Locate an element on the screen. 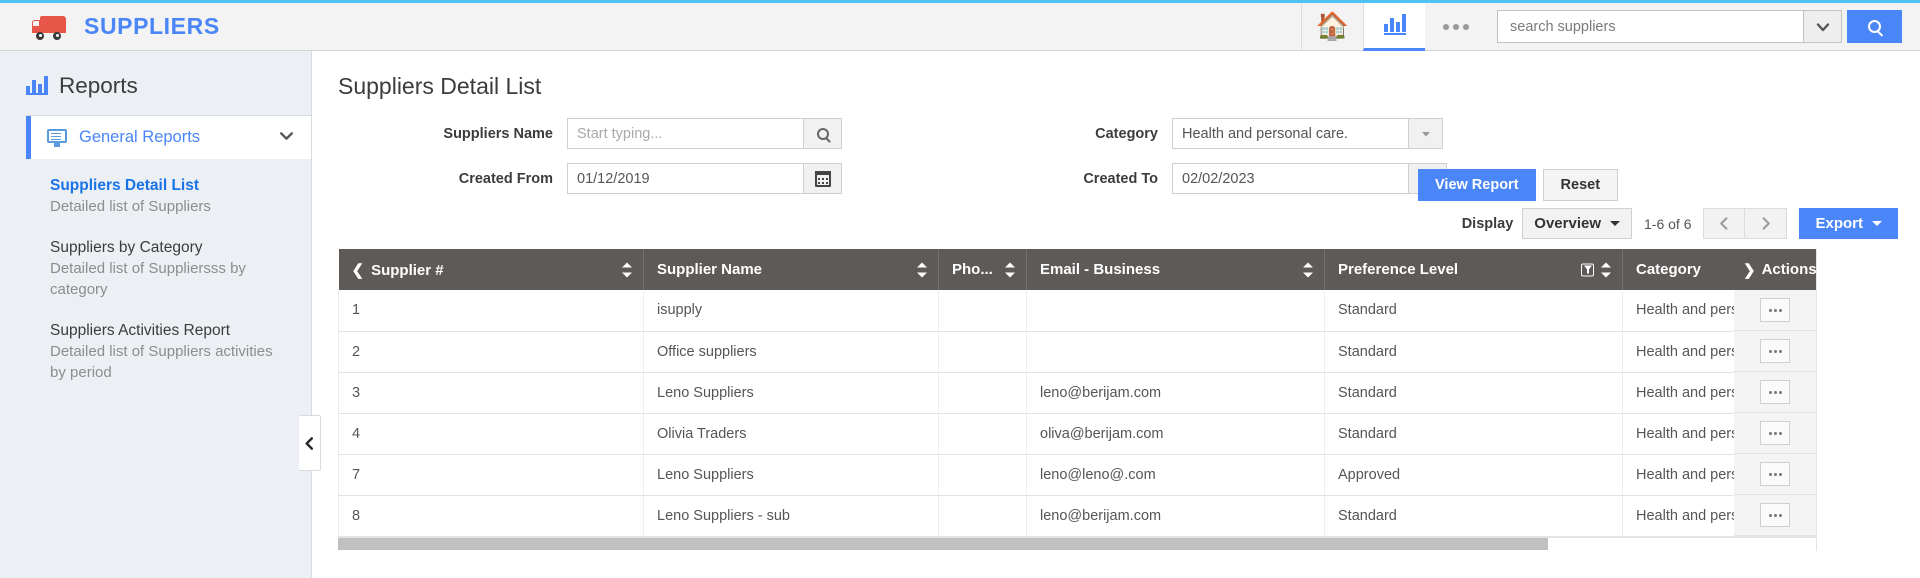 The image size is (1920, 578). sidebar-title: Reports is located at coordinates (98, 85).